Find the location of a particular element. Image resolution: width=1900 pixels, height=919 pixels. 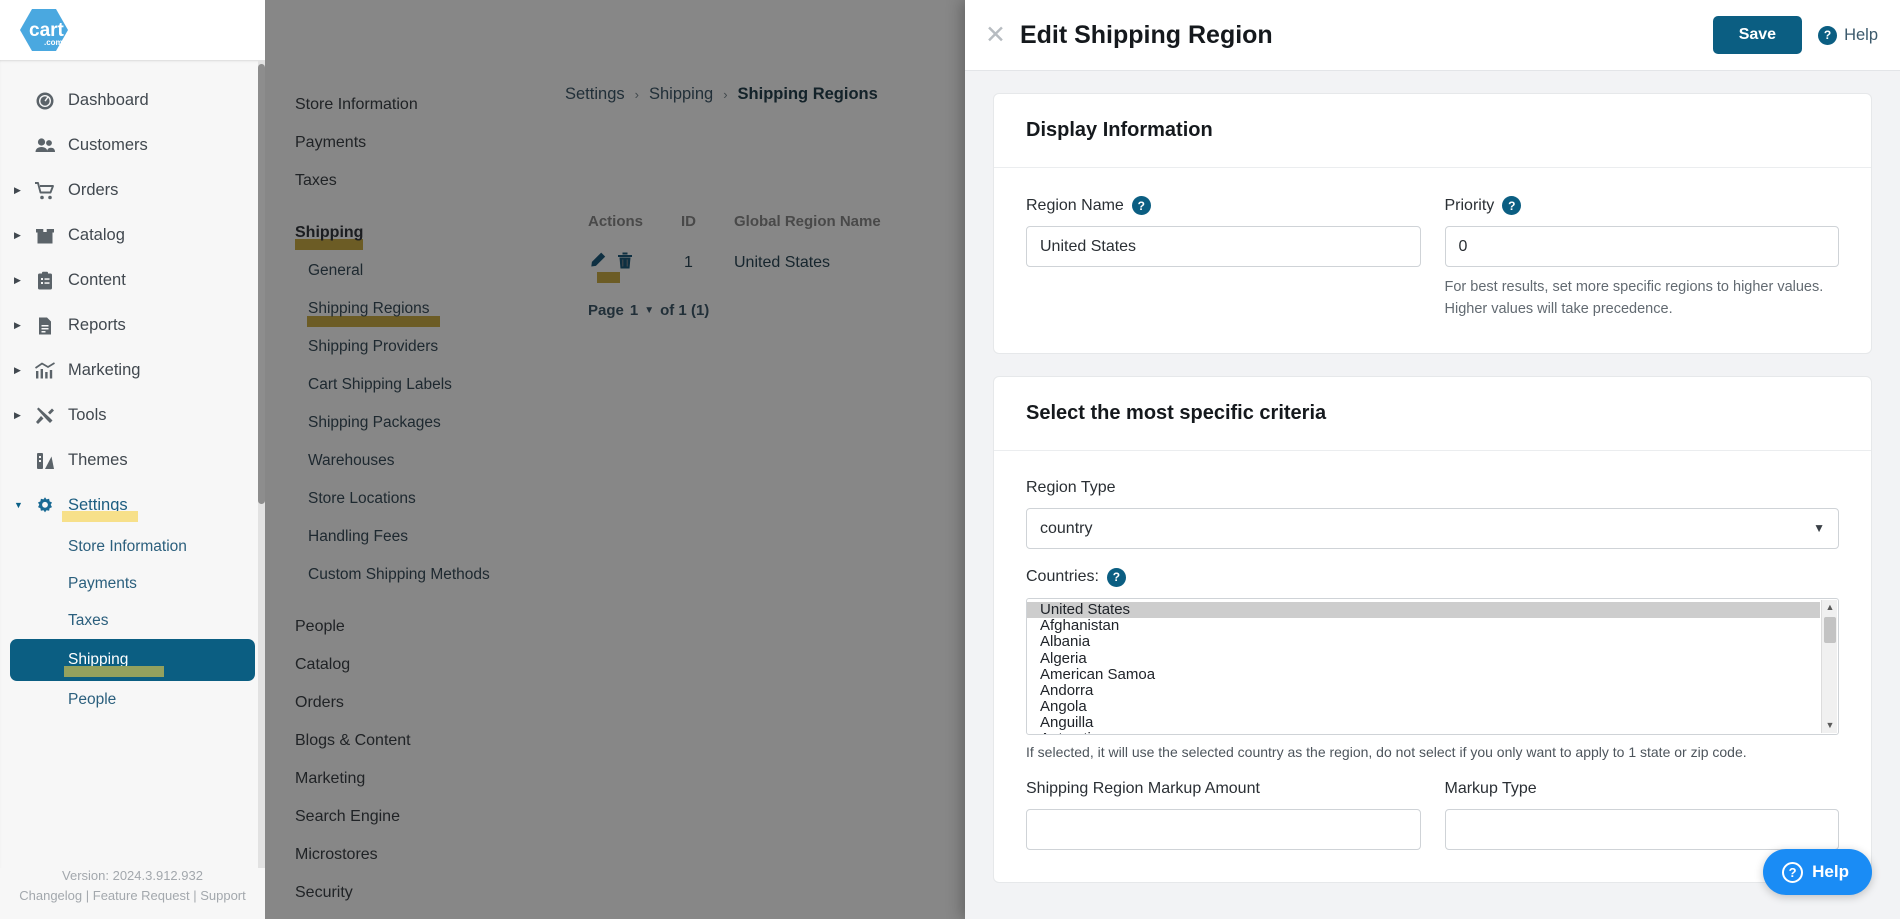

settings-nav-shipping-header: Shipping is located at coordinates (415, 233).